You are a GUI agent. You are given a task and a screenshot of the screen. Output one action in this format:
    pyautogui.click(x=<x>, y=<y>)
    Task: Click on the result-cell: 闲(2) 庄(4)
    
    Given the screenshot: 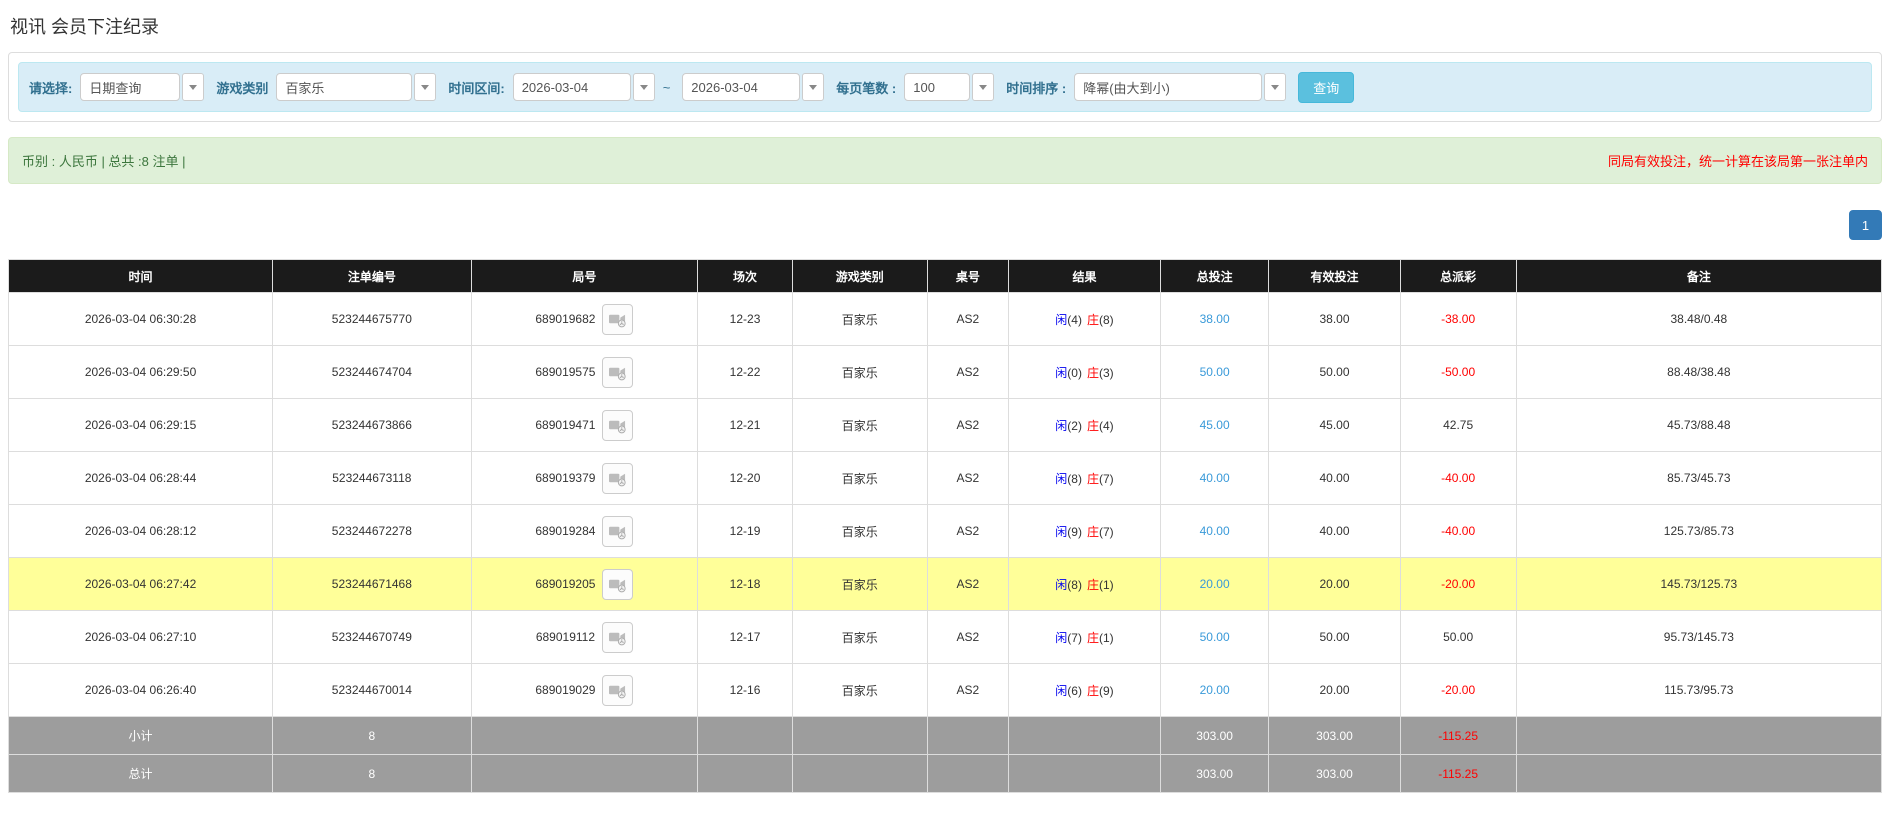 What is the action you would take?
    pyautogui.click(x=1084, y=425)
    